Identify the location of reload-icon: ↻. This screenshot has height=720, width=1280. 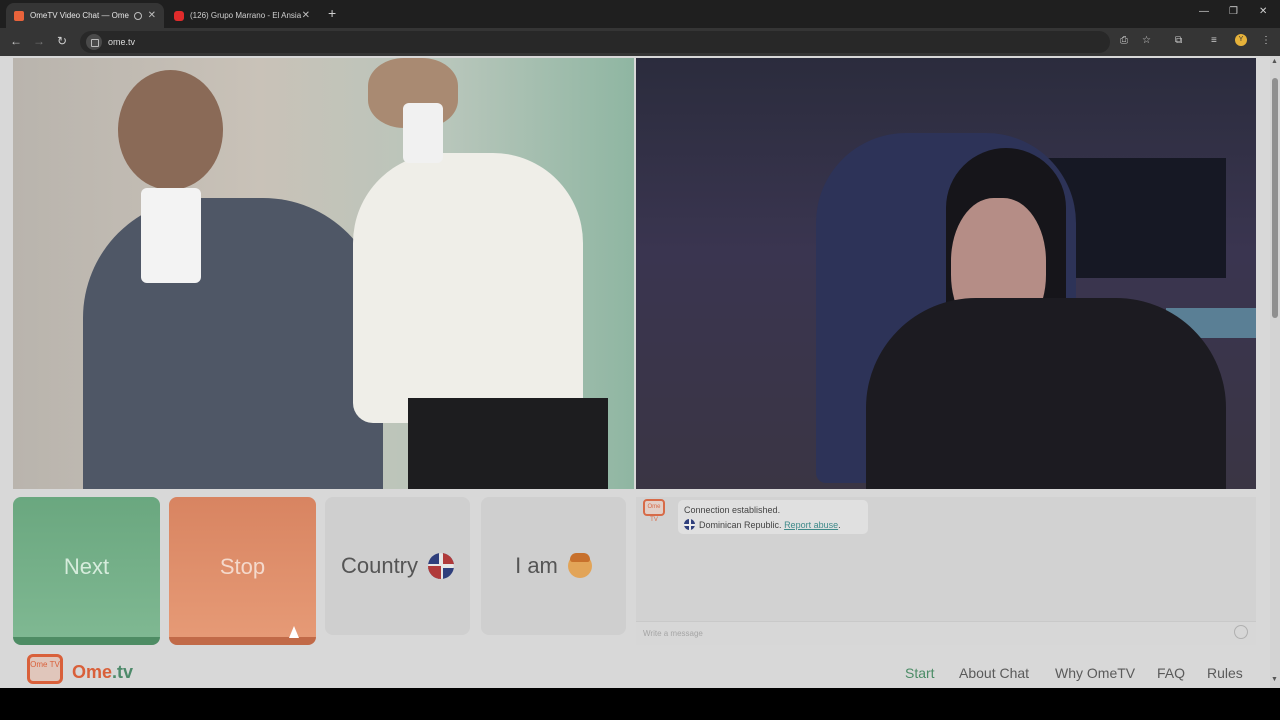
(62, 41).